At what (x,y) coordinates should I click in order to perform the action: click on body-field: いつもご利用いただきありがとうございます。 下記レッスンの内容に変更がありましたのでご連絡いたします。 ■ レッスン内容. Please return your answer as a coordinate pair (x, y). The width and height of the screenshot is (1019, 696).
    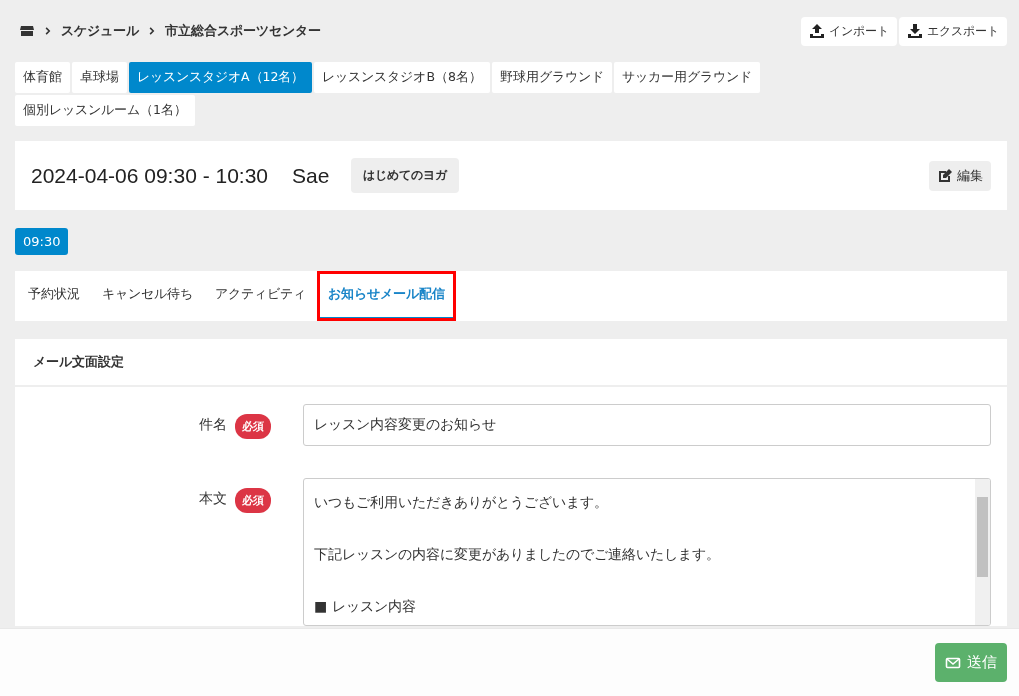
    Looking at the image, I should click on (647, 552).